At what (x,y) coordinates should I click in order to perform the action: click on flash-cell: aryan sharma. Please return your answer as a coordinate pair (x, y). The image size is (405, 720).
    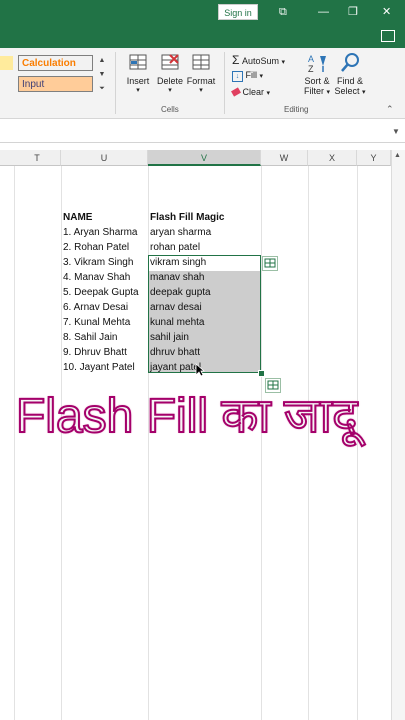
    Looking at the image, I should click on (180, 233).